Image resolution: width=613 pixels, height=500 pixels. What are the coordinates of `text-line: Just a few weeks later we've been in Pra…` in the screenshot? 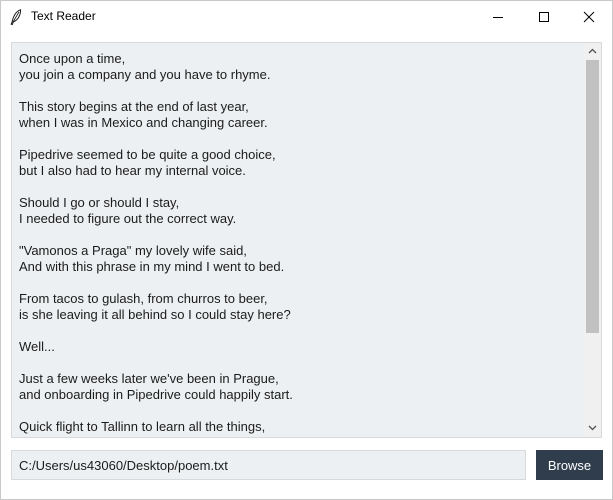 It's located at (149, 378).